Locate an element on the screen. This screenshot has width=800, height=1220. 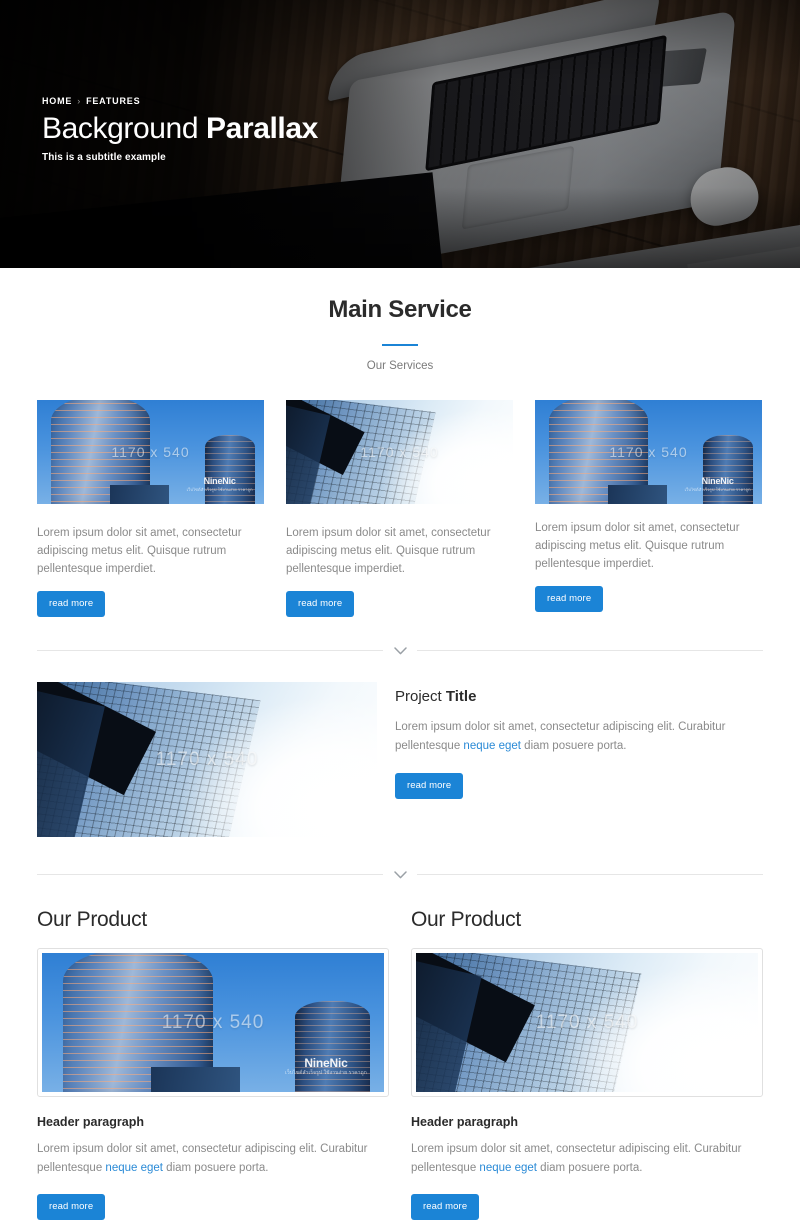
service-card-image: 1170 x 540 is located at coordinates (399, 452).